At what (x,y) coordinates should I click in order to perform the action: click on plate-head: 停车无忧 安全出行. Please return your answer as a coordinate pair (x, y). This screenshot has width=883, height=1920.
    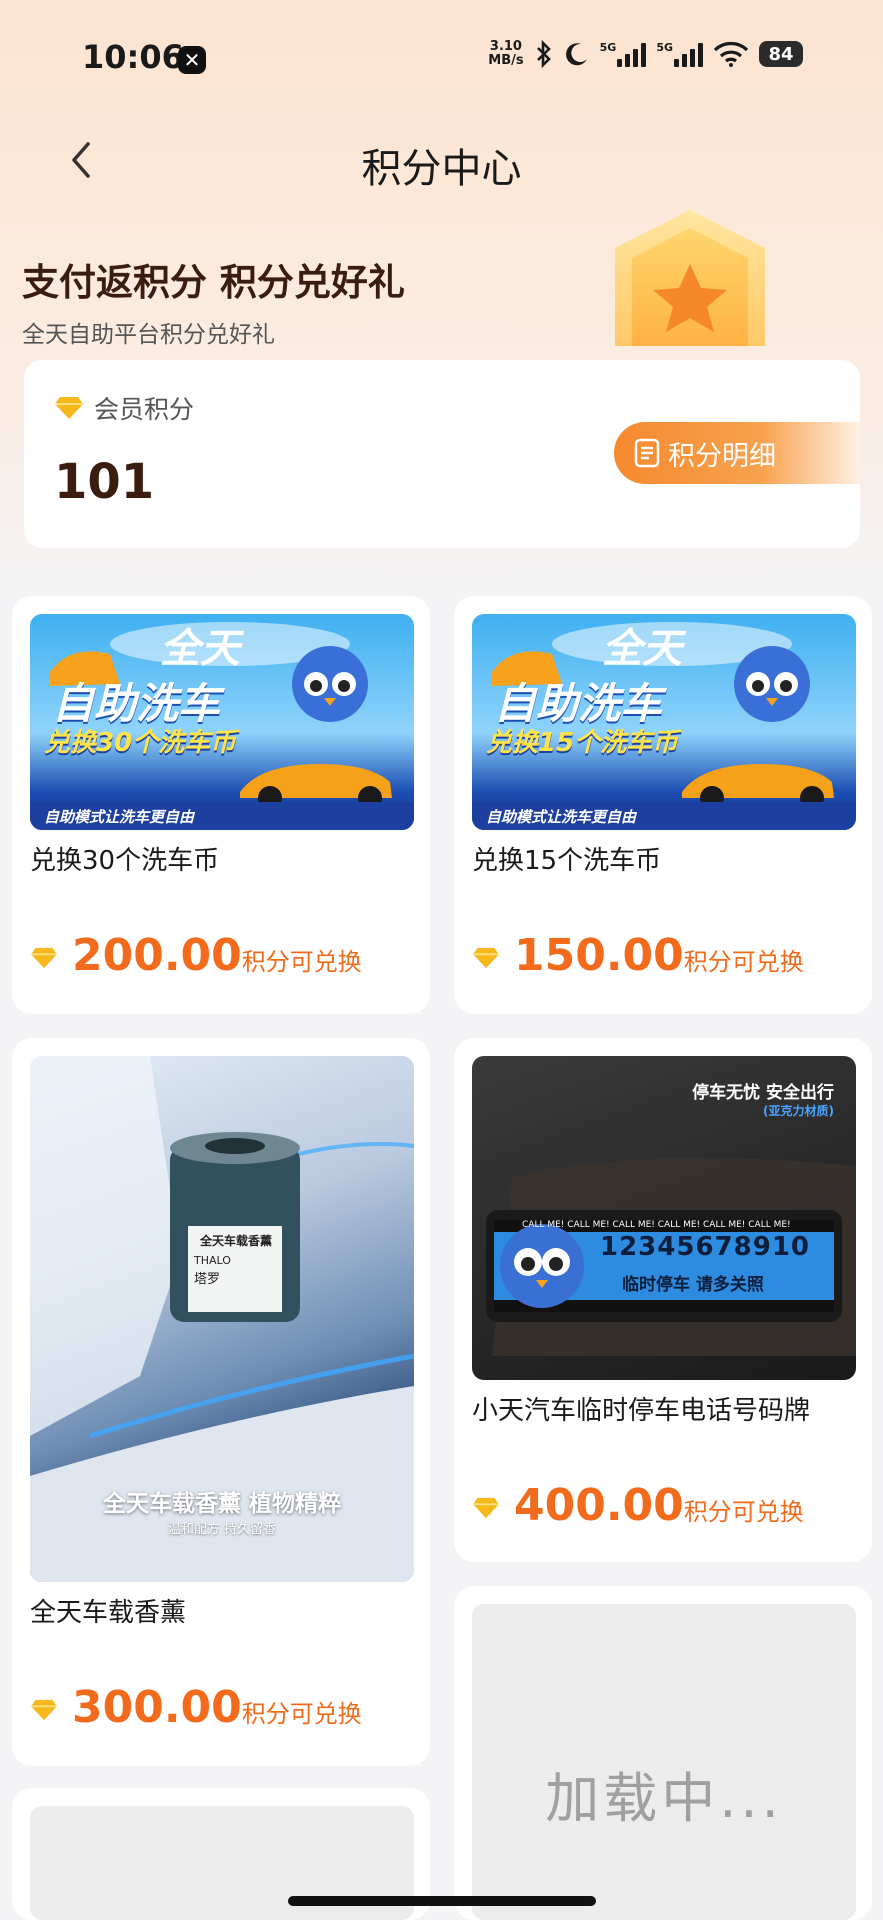
    Looking at the image, I should click on (763, 1093).